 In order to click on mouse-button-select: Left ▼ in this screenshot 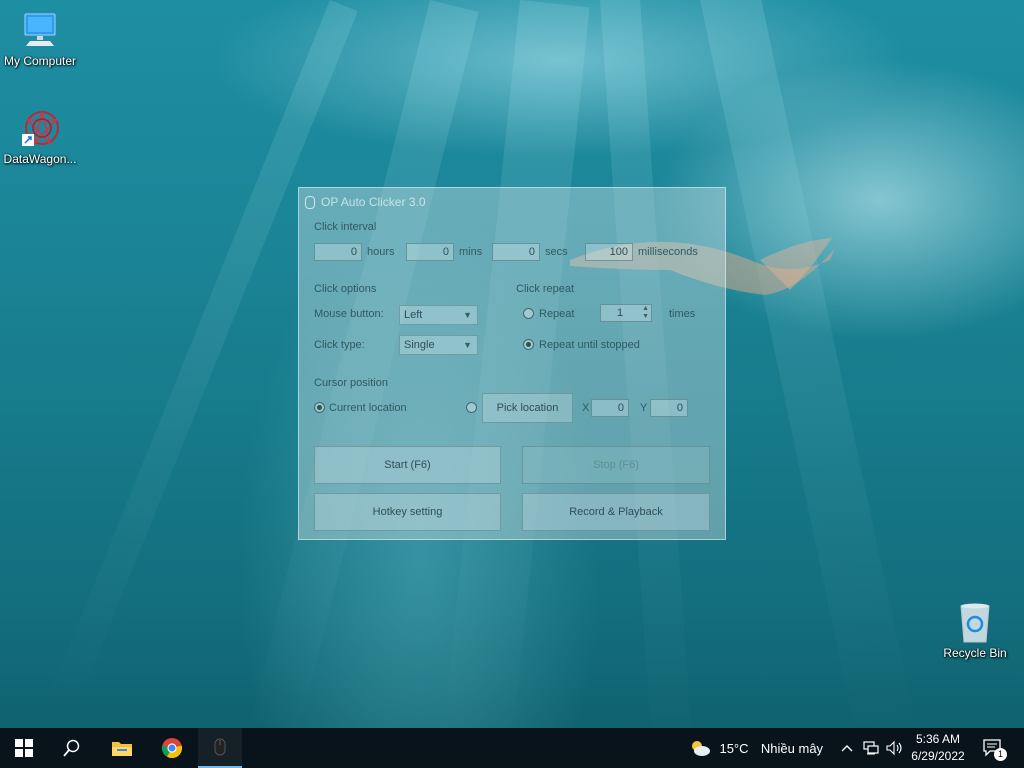, I will do `click(438, 315)`.